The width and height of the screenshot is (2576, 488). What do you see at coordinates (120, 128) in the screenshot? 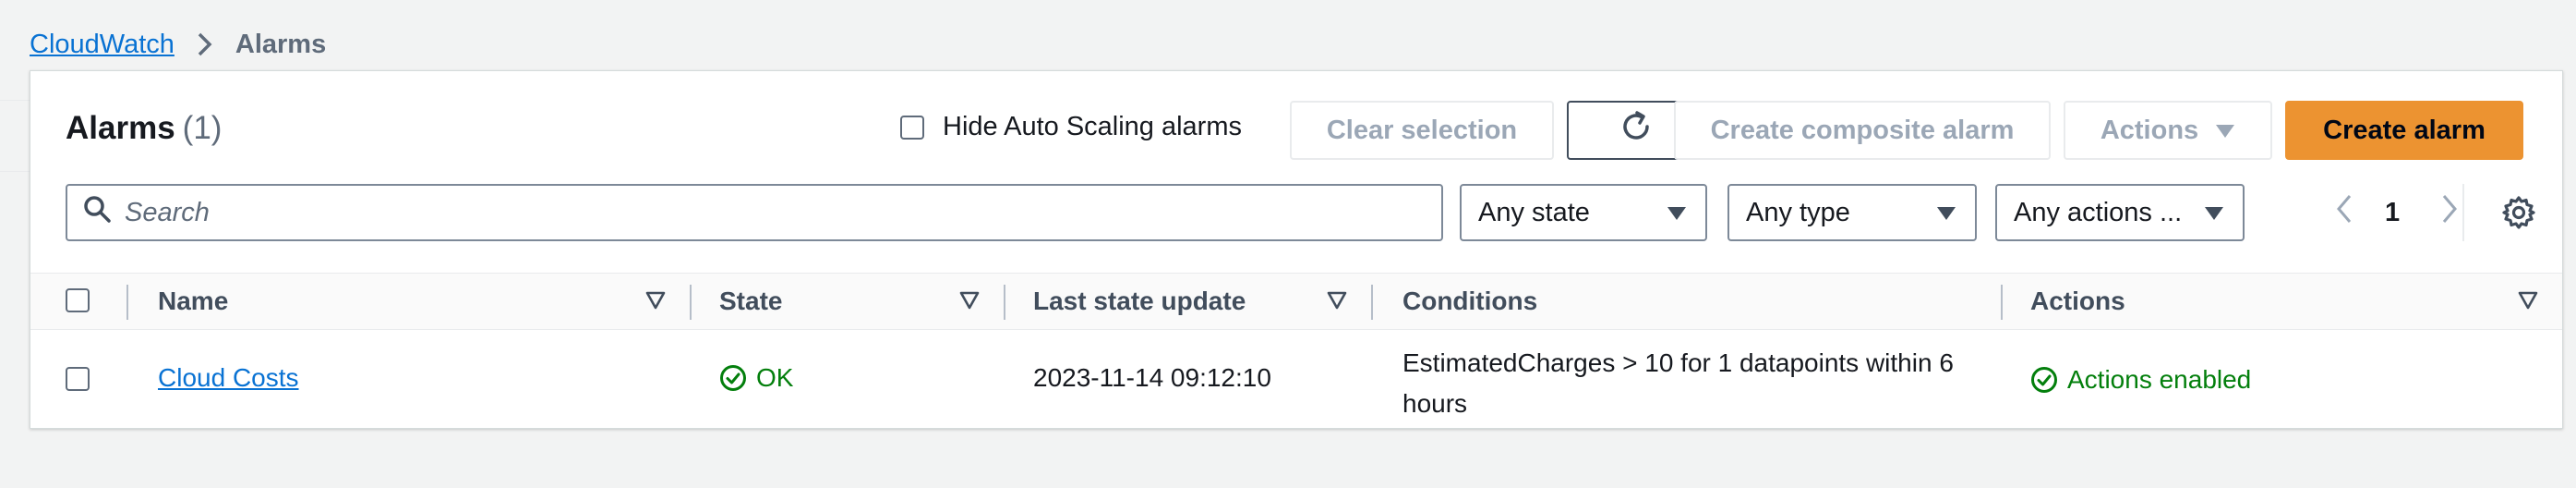
I see `alarms-title: Alarms` at bounding box center [120, 128].